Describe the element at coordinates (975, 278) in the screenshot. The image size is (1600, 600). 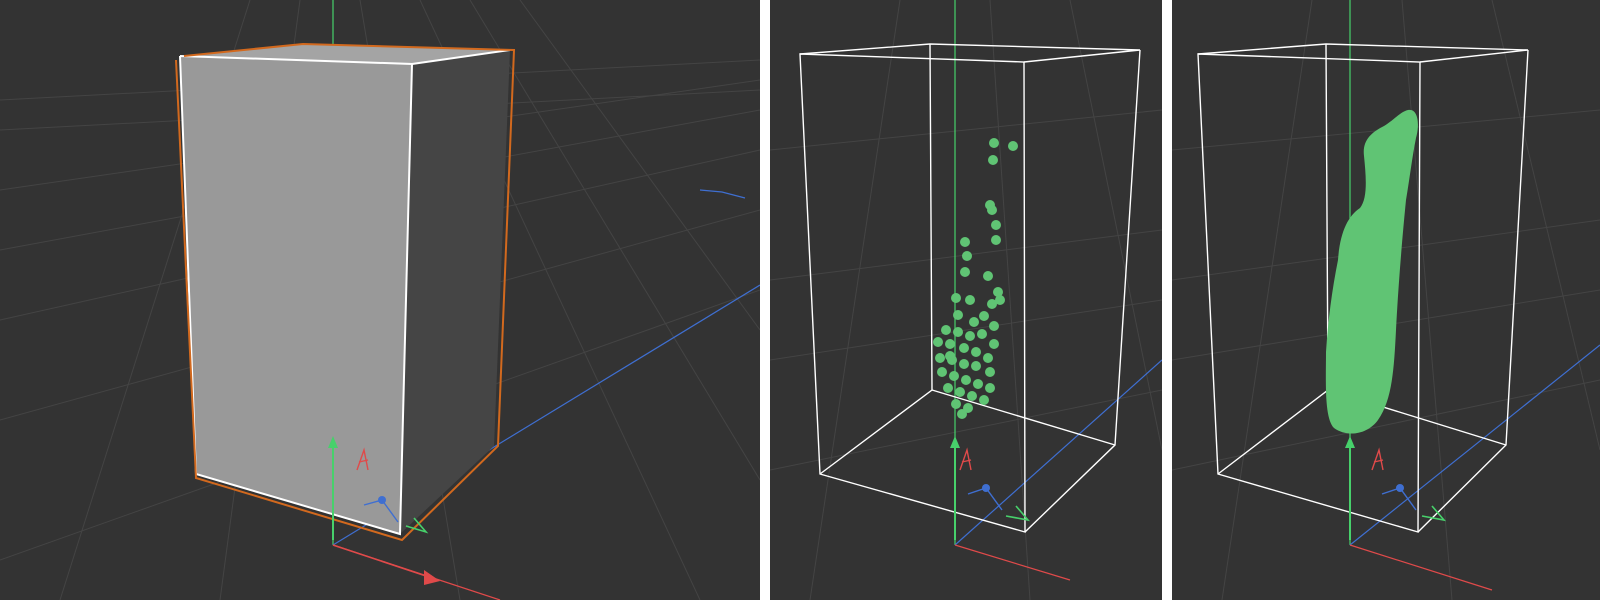
I see `particle-points` at that location.